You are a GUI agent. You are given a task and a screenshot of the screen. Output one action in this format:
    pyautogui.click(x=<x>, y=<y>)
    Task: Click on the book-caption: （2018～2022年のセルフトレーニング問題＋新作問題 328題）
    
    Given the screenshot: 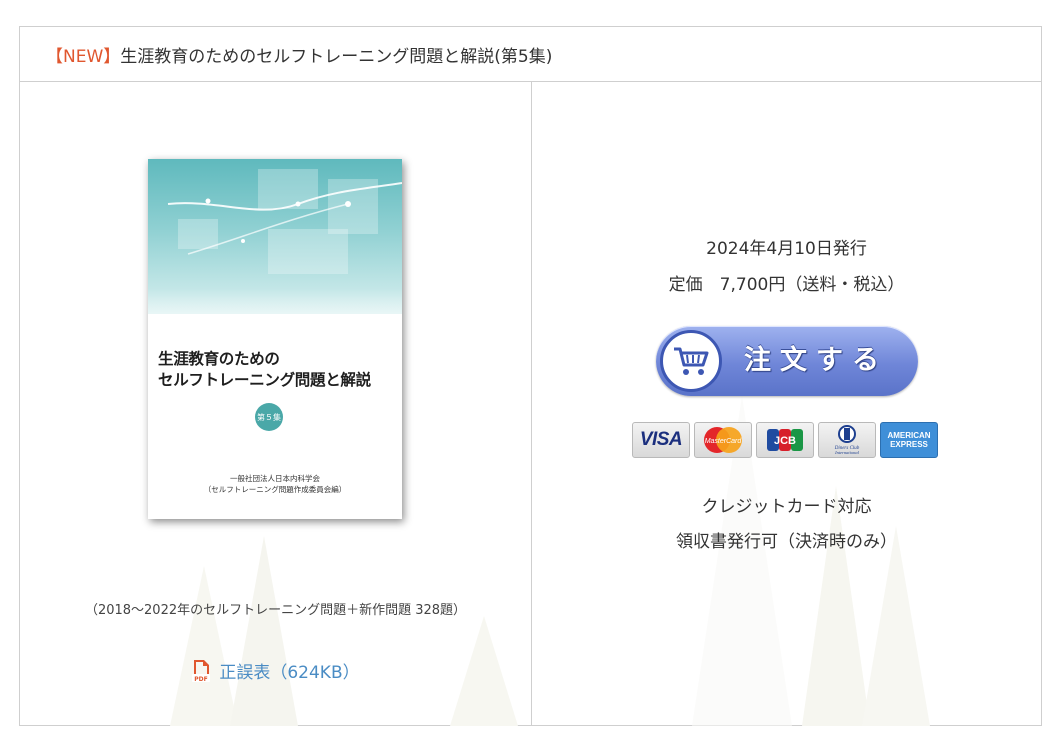 What is the action you would take?
    pyautogui.click(x=275, y=610)
    